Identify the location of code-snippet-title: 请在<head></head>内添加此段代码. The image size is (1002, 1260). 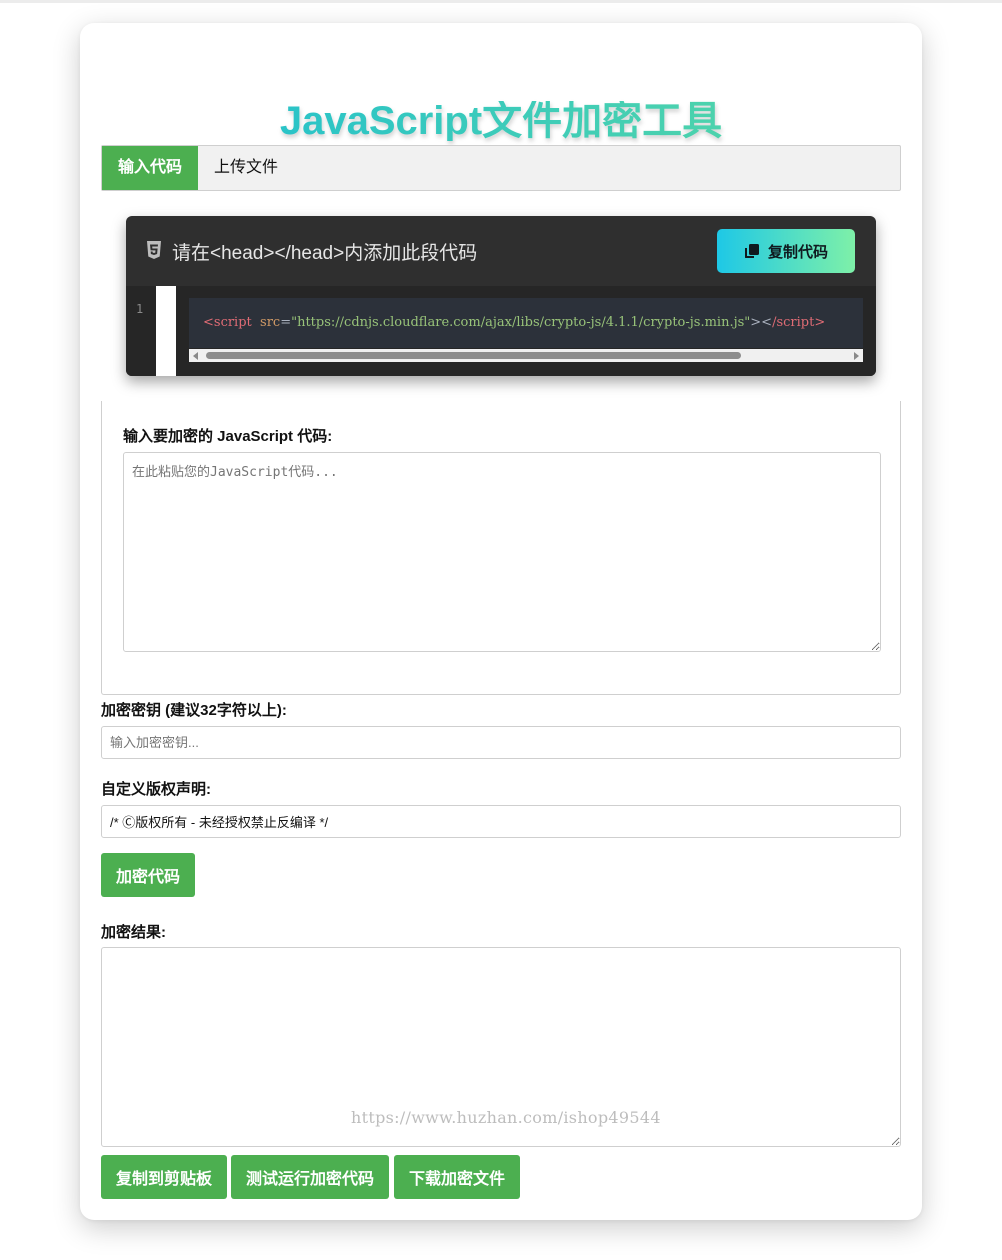
(325, 253).